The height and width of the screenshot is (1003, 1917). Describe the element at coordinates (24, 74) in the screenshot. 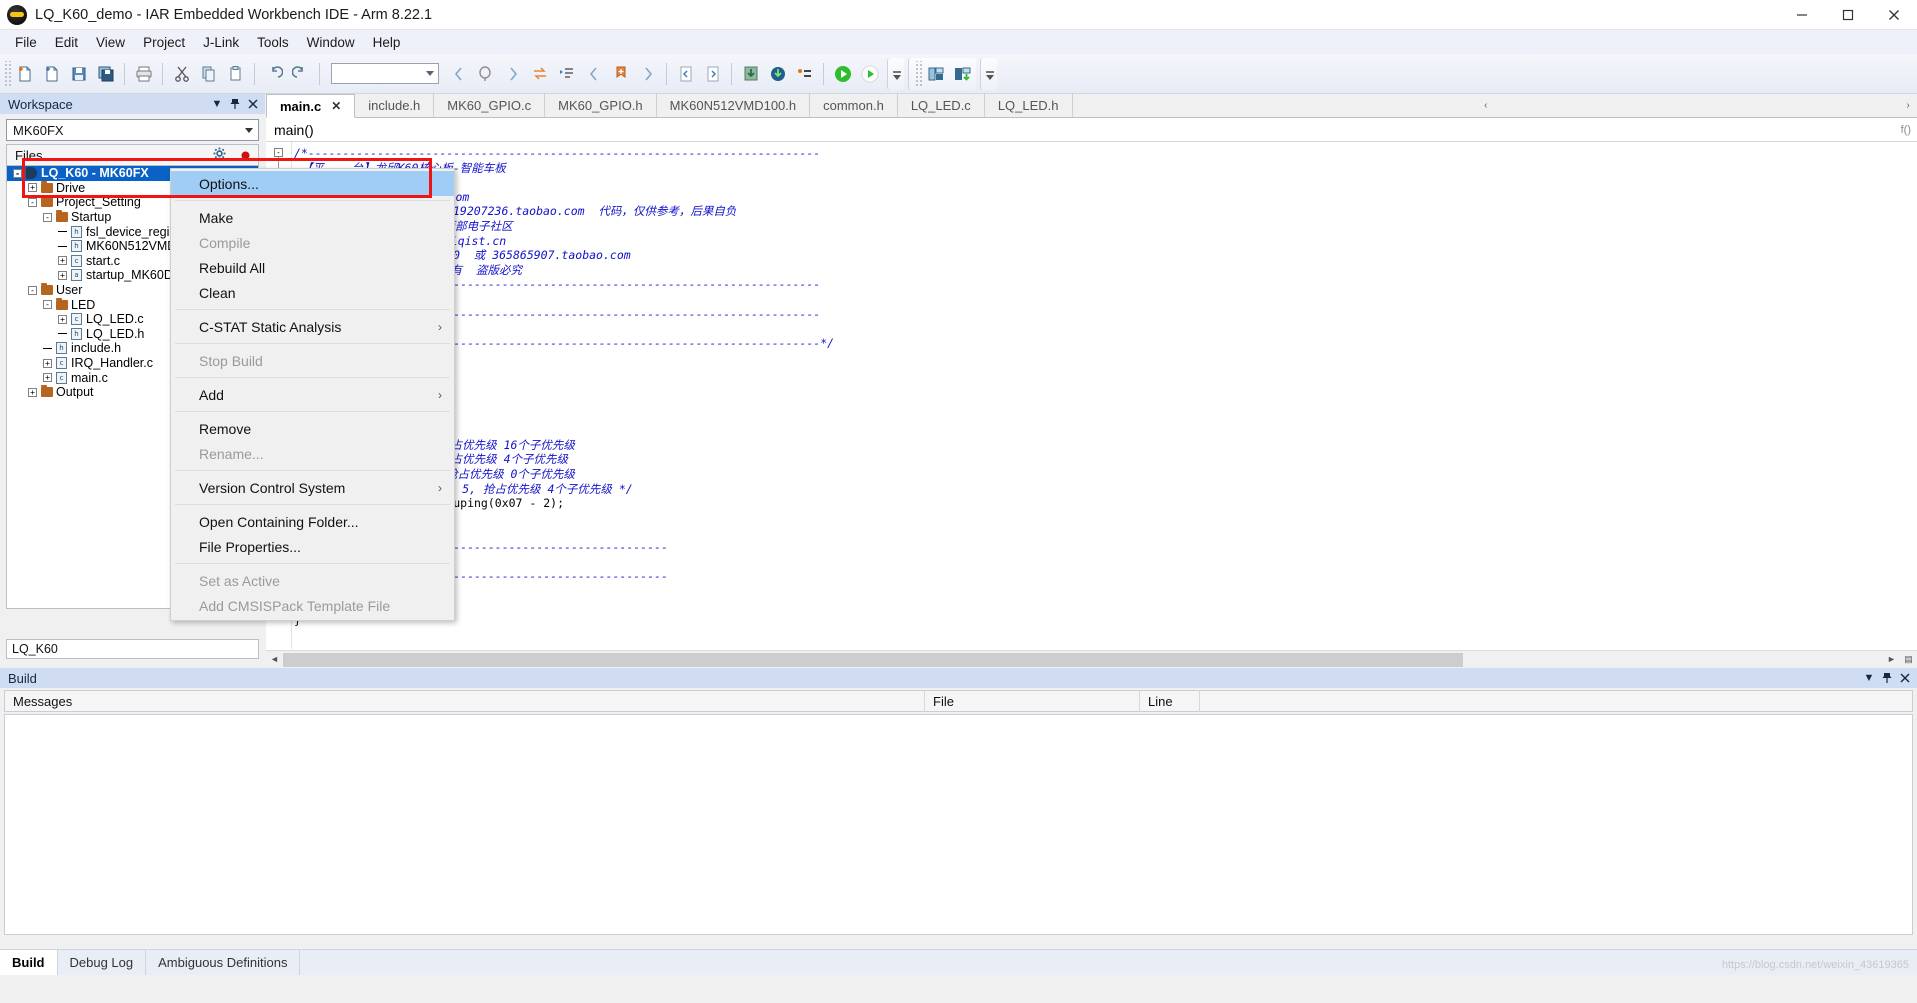

I see `new-document-icon` at that location.